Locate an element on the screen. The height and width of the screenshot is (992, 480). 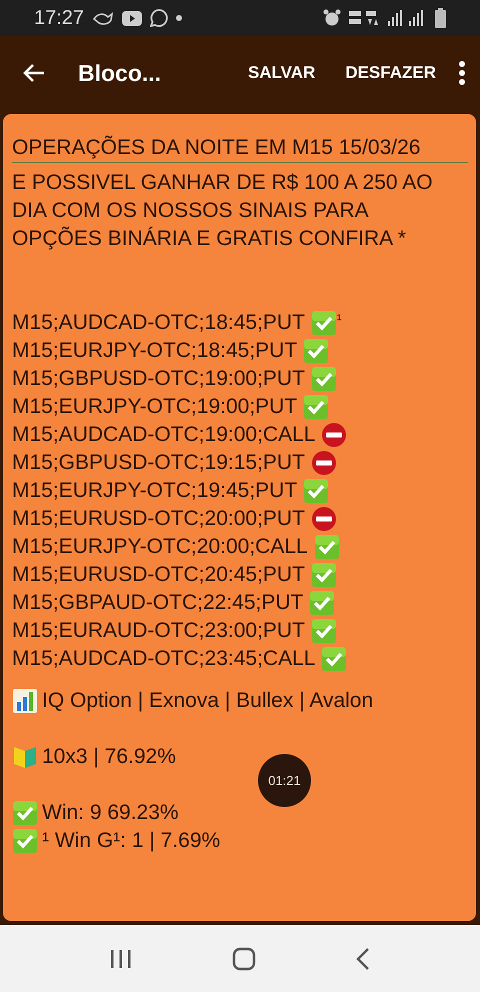
alarm-icon is located at coordinates (332, 18).